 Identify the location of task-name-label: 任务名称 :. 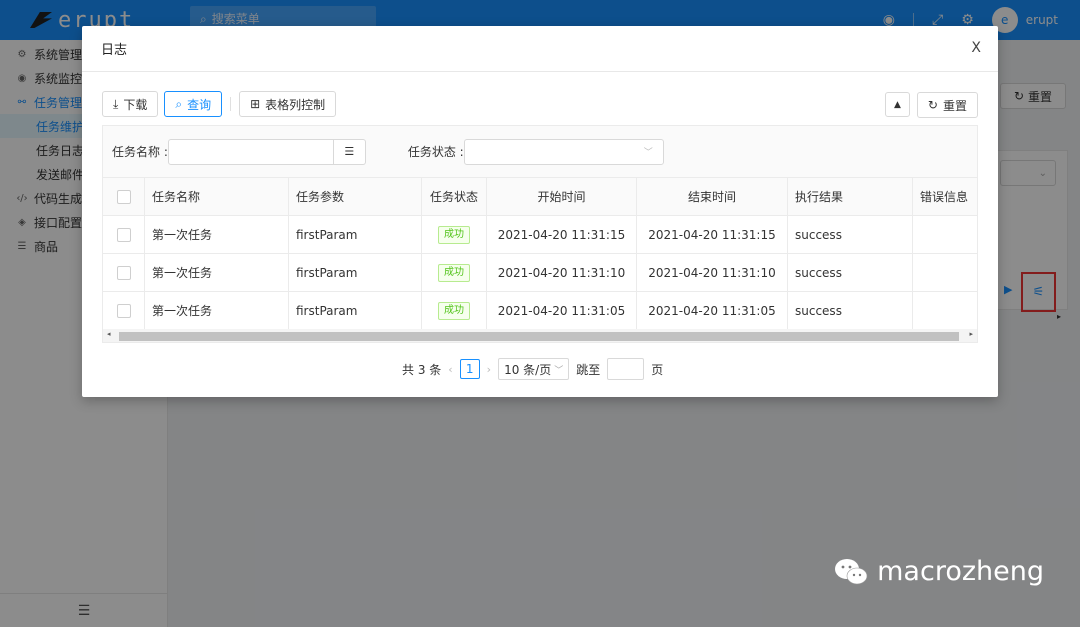
(140, 152).